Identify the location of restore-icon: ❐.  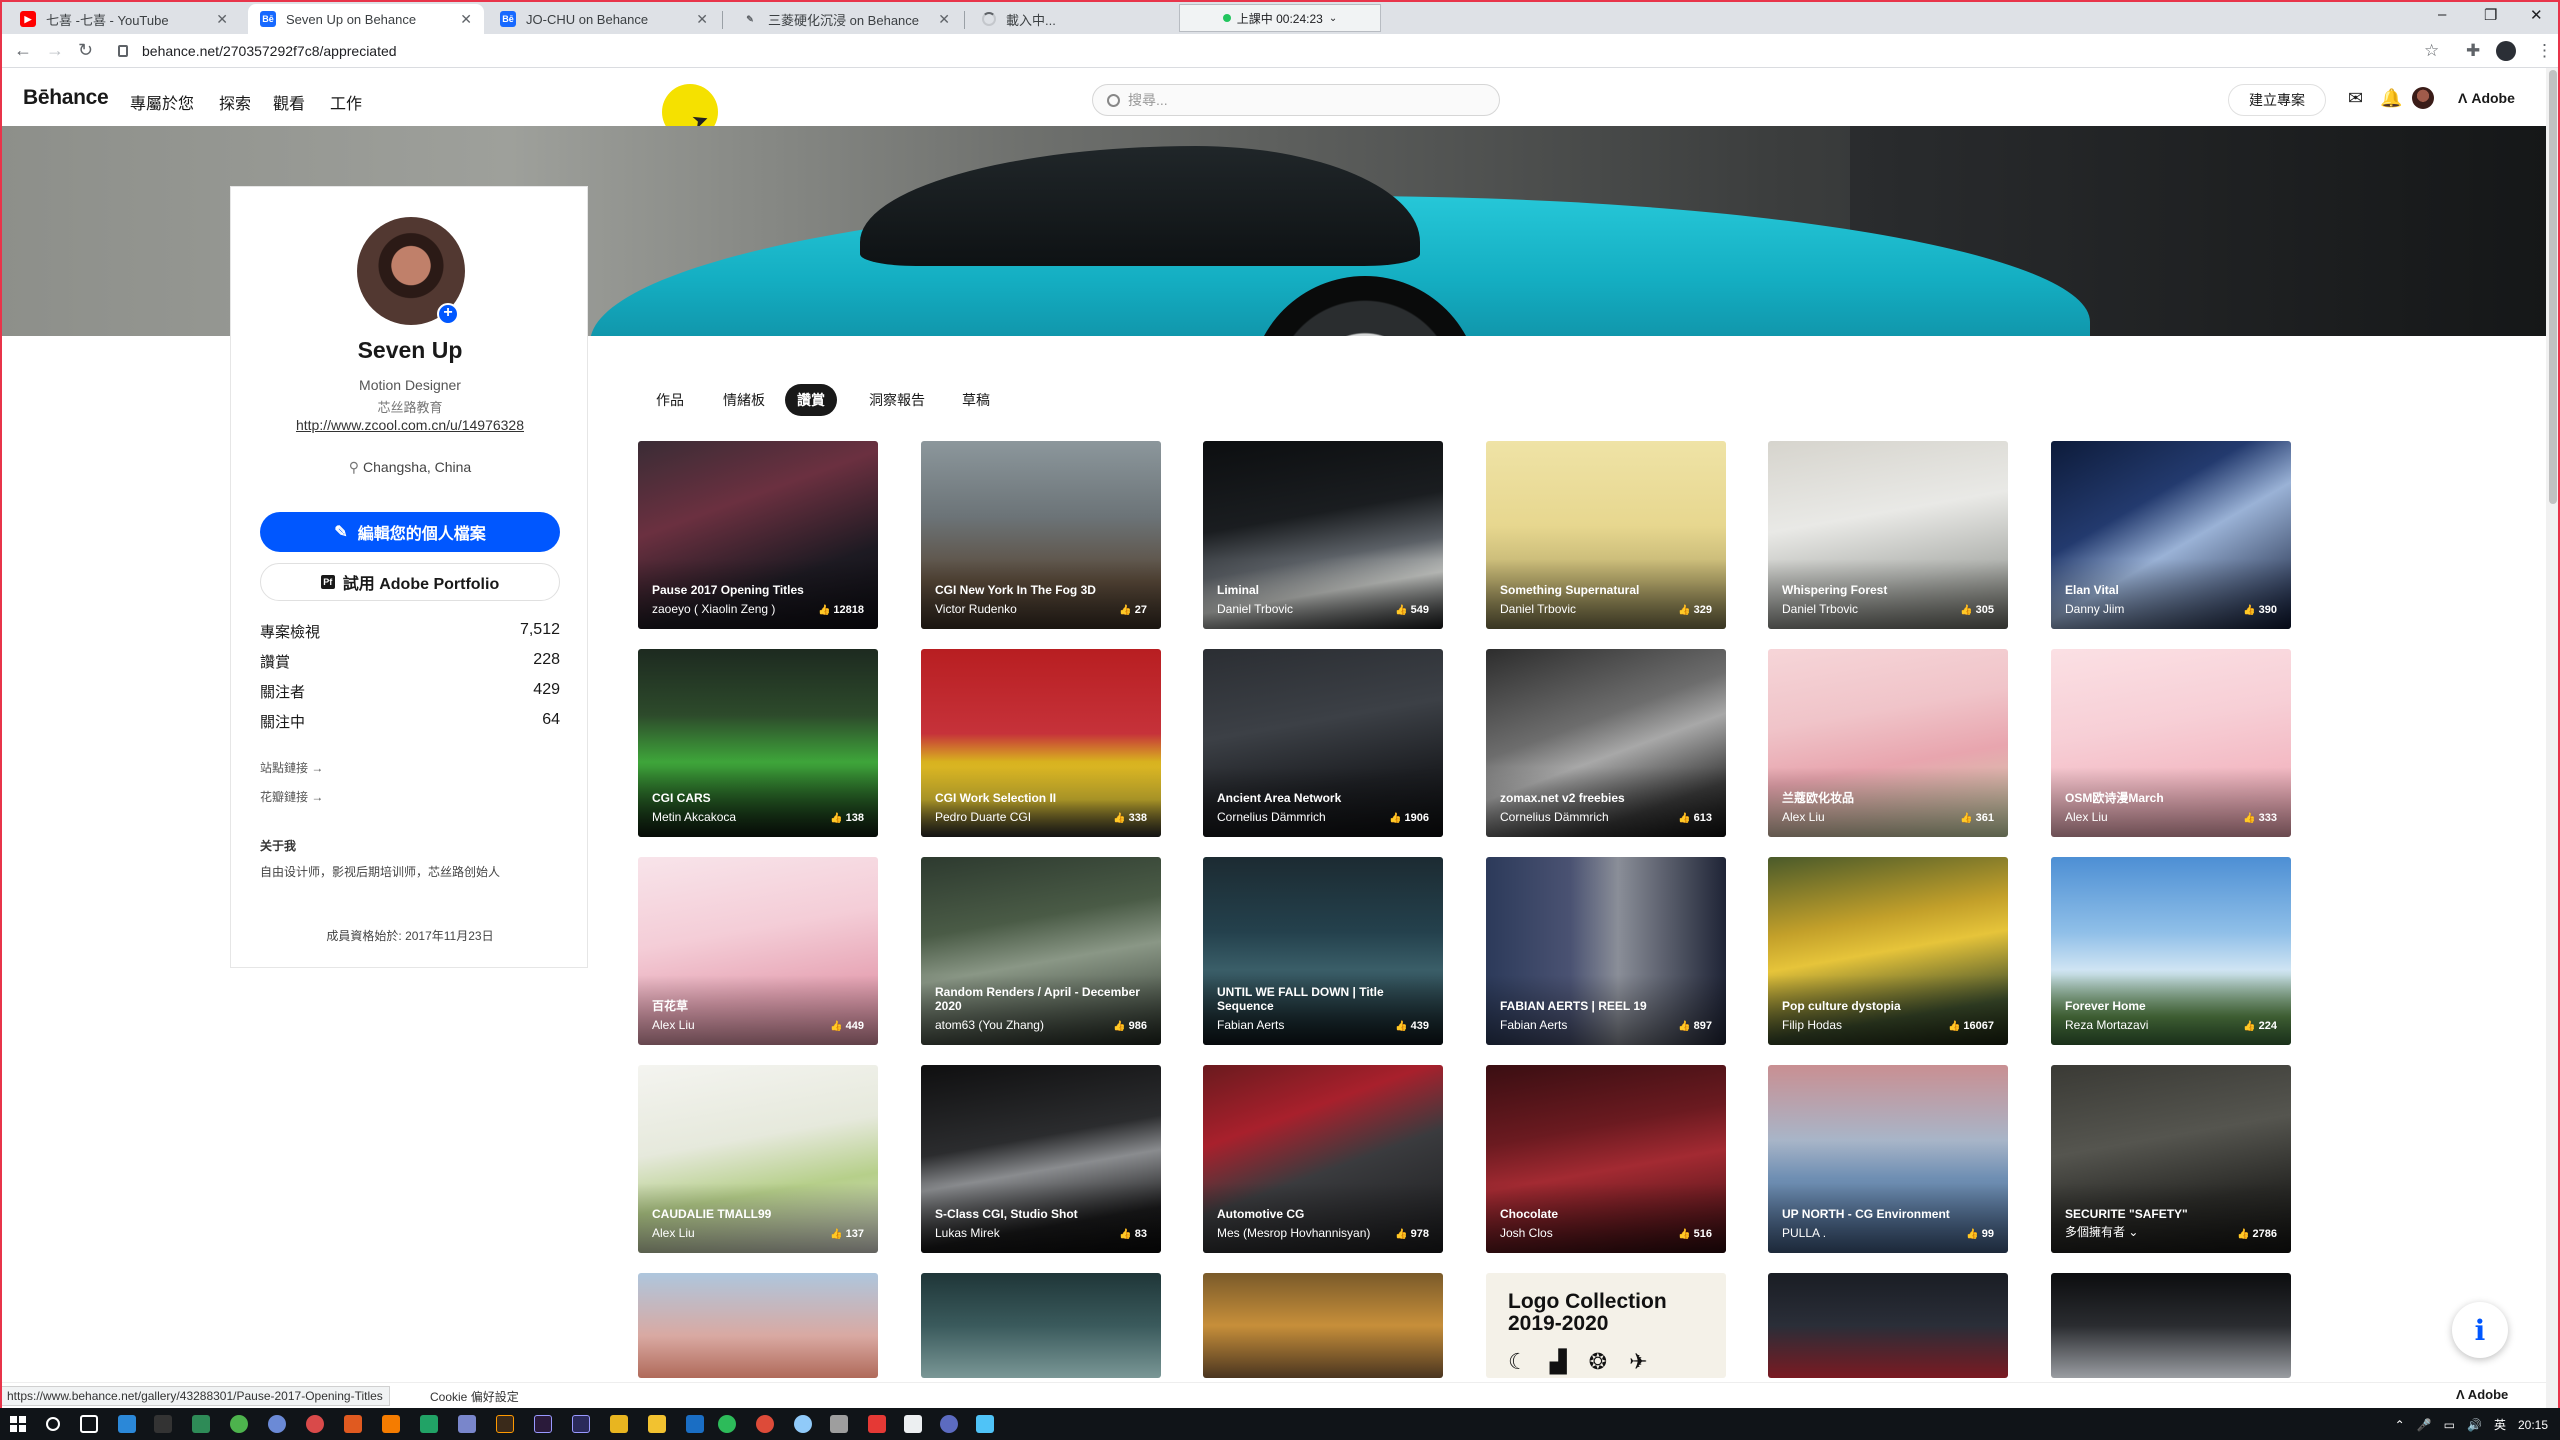
(2490, 15).